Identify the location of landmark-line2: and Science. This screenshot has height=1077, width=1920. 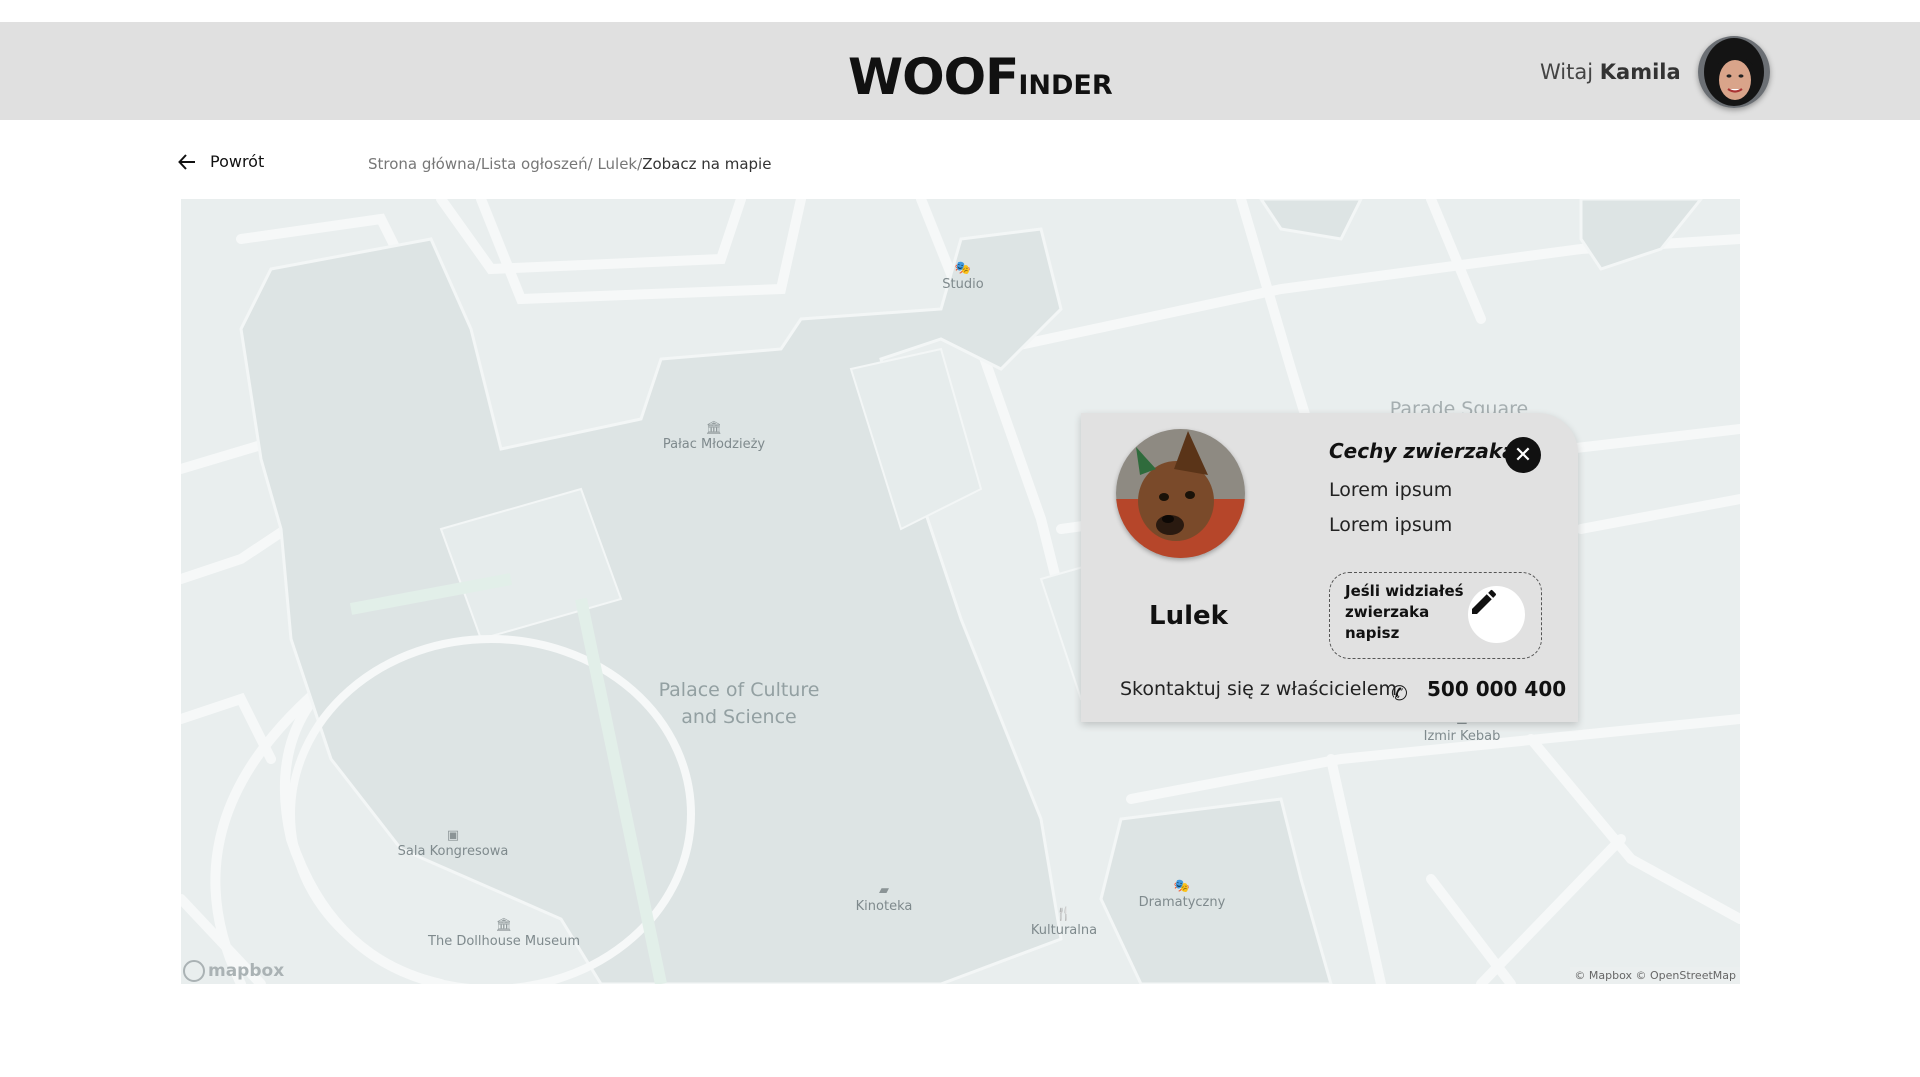
(739, 717).